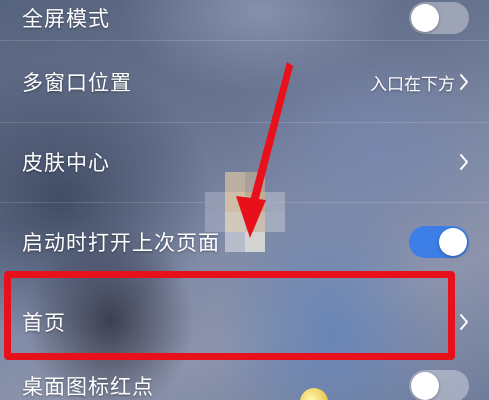 This screenshot has width=489, height=400. I want to click on home-page-control, so click(464, 322).